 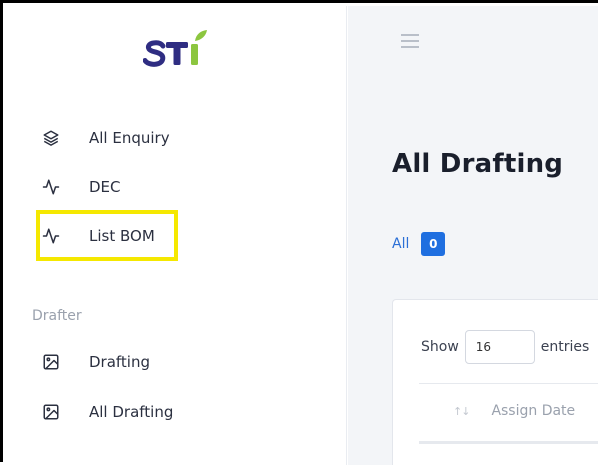 What do you see at coordinates (419, 244) in the screenshot?
I see `filter-tab-all: All 0` at bounding box center [419, 244].